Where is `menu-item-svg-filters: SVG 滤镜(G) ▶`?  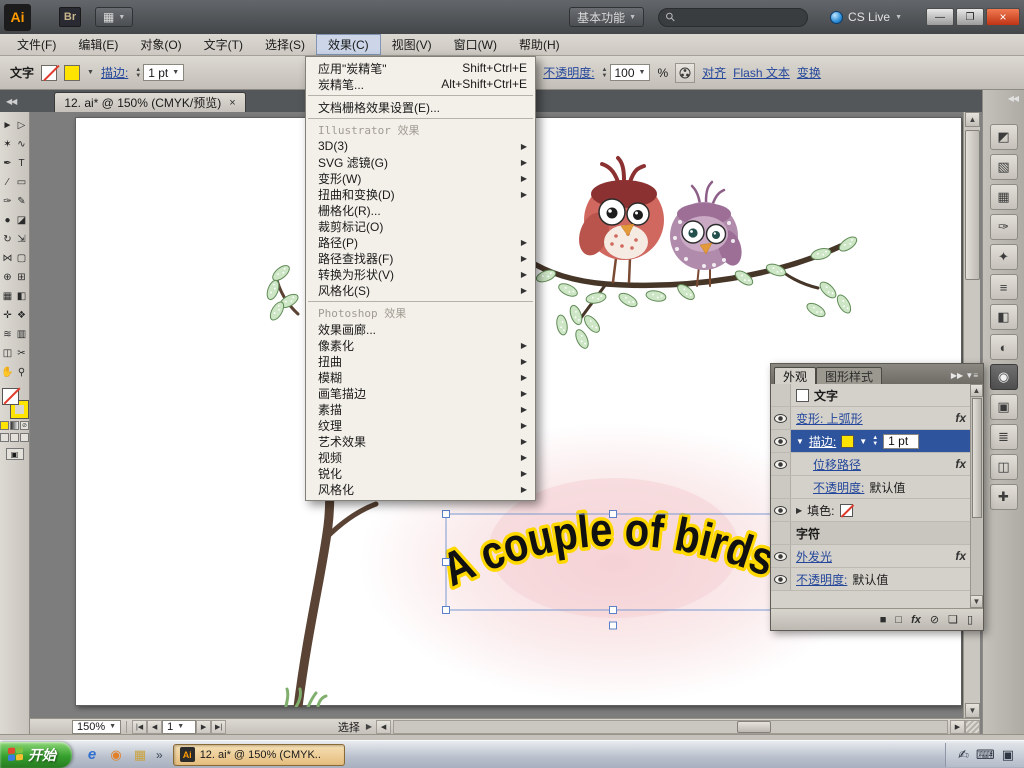 menu-item-svg-filters: SVG 滤镜(G) ▶ is located at coordinates (420, 162).